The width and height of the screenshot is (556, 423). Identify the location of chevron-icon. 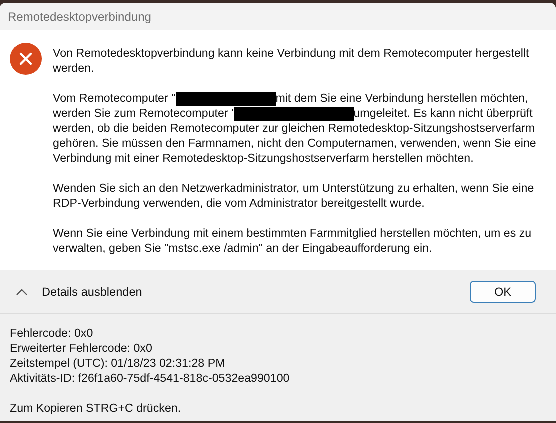
(22, 292).